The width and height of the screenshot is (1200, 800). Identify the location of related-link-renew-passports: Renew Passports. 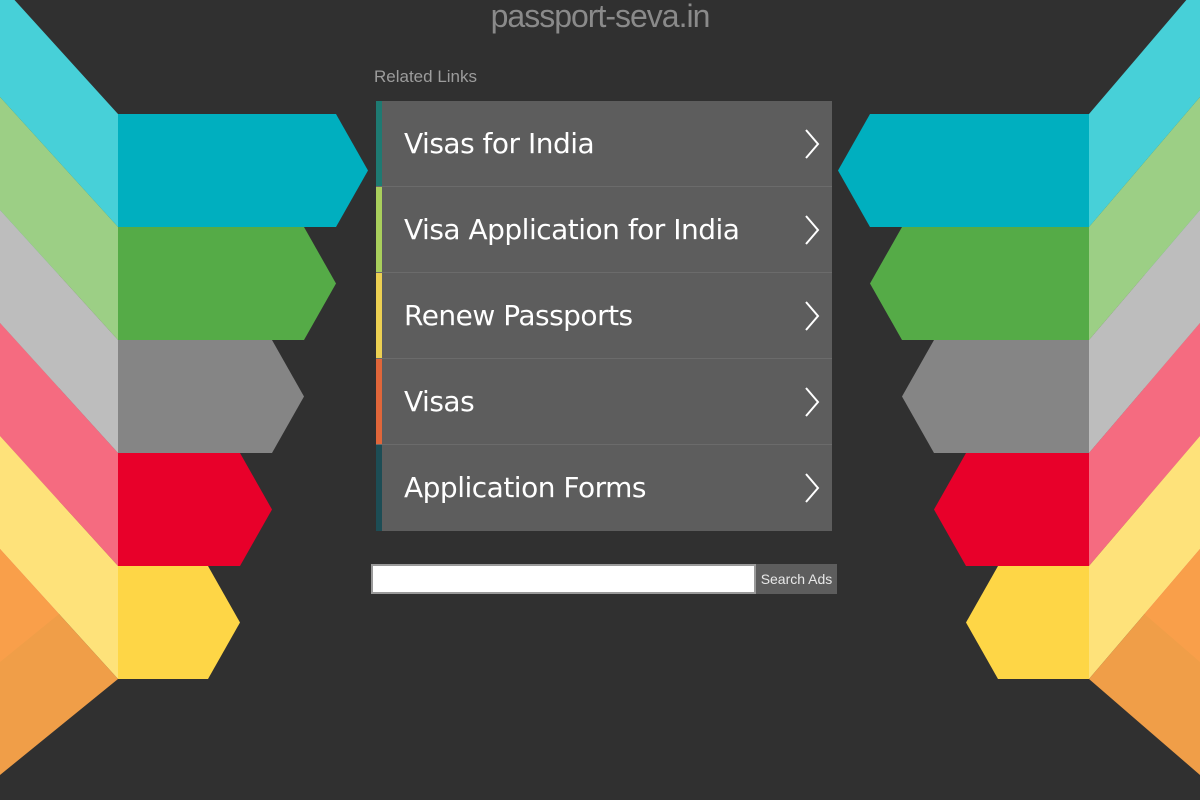
(604, 316).